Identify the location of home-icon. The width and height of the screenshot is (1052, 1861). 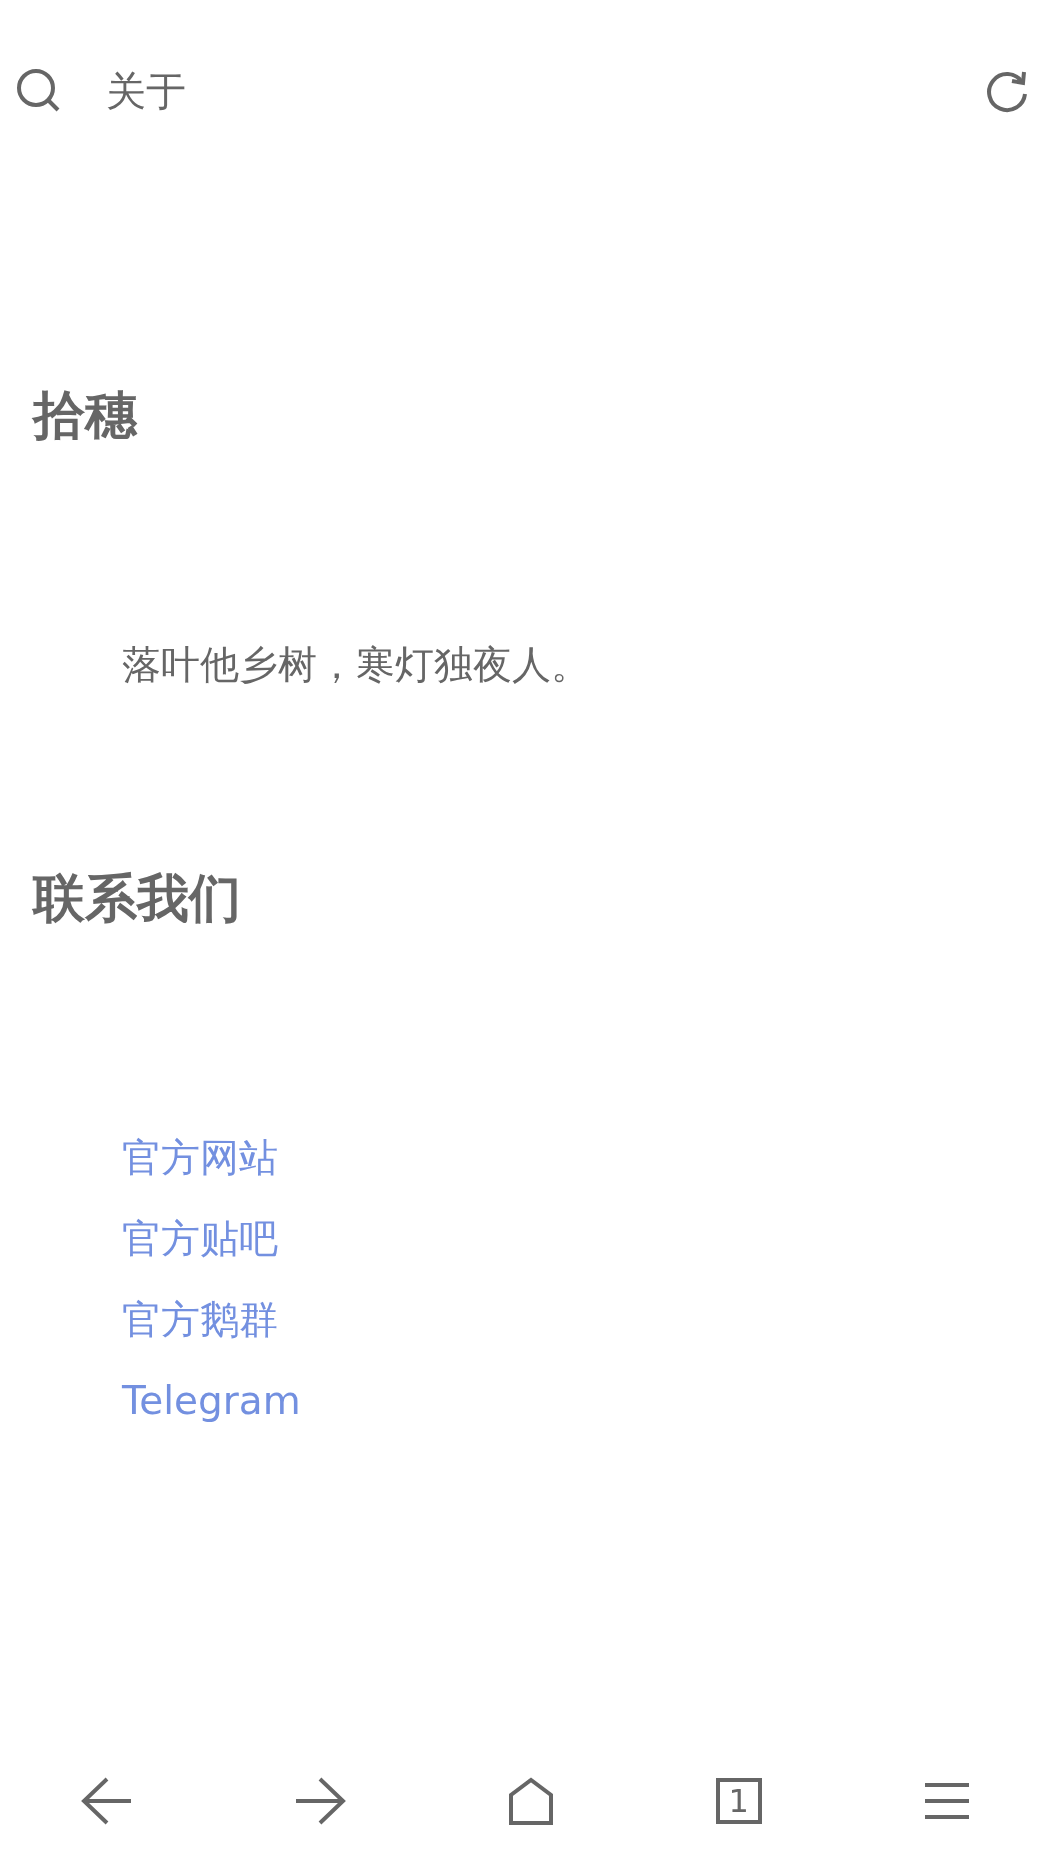
(531, 1801).